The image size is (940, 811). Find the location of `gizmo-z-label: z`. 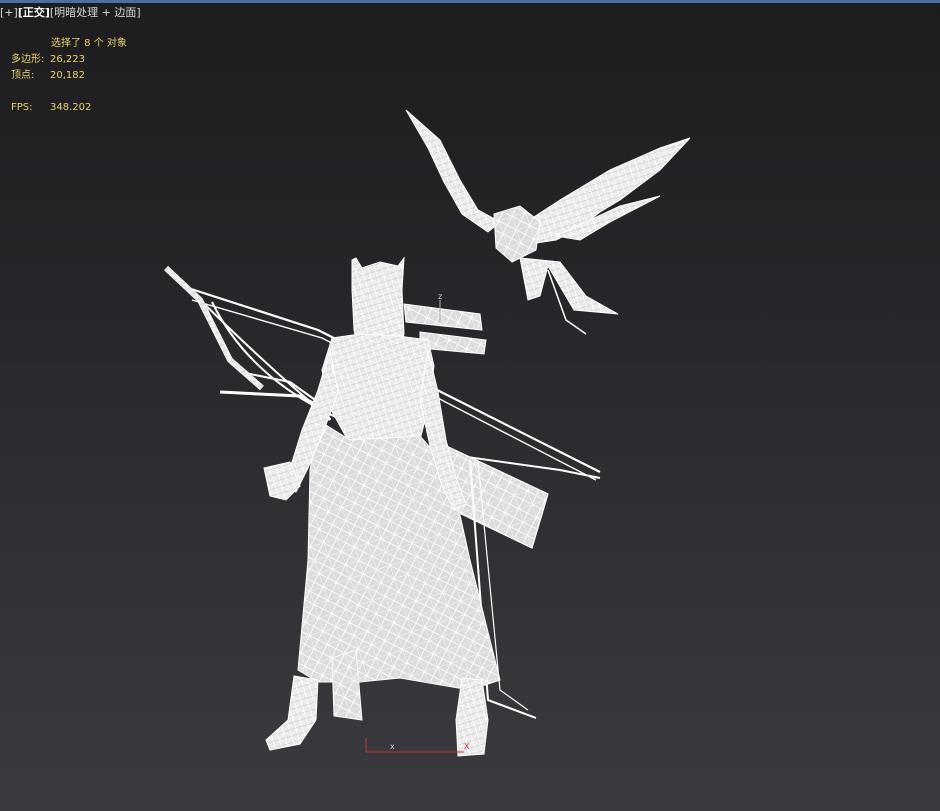

gizmo-z-label: z is located at coordinates (440, 296).